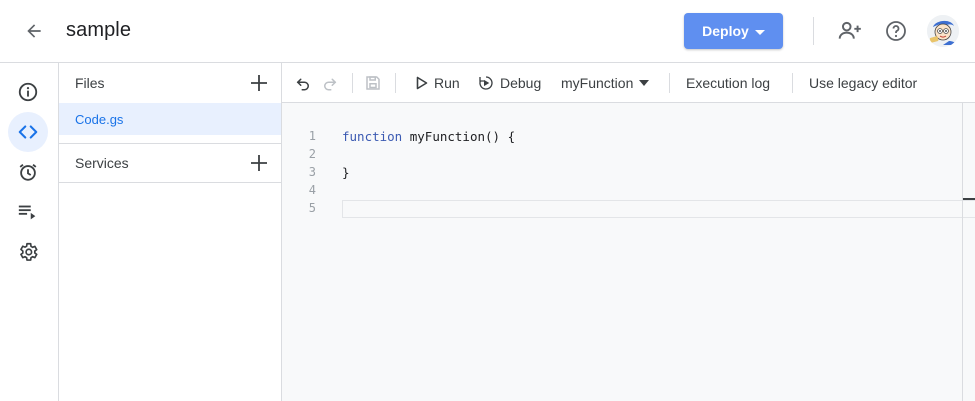 The image size is (975, 401). I want to click on line-number: 4, so click(312, 190).